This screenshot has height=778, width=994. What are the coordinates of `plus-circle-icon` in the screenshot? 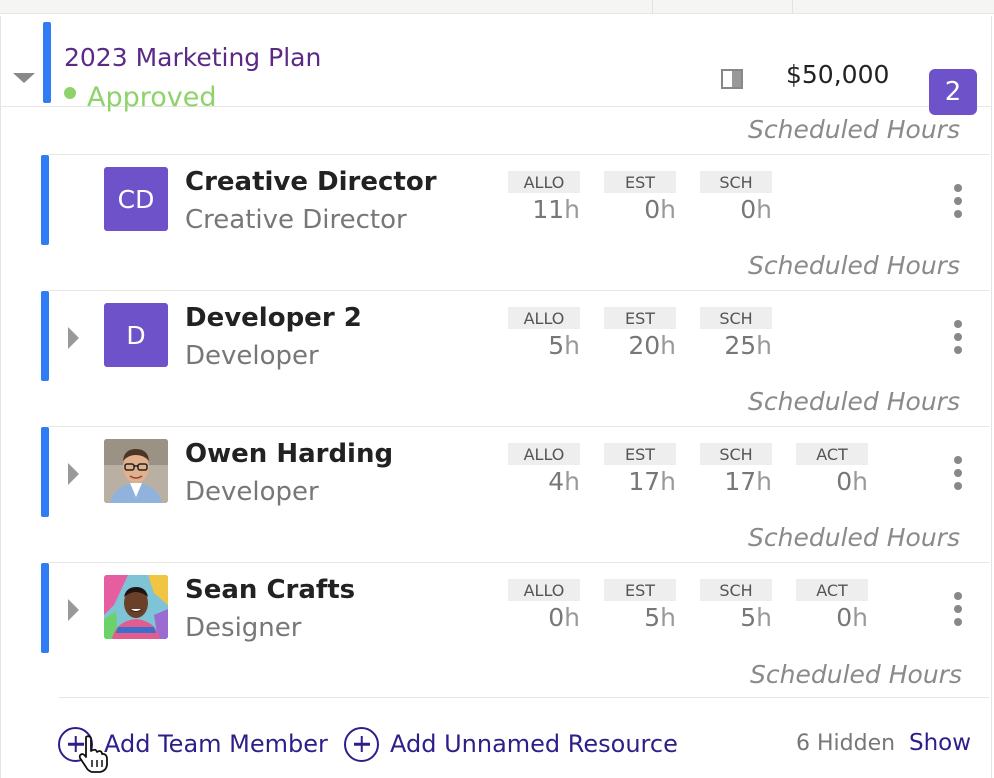 It's located at (361, 744).